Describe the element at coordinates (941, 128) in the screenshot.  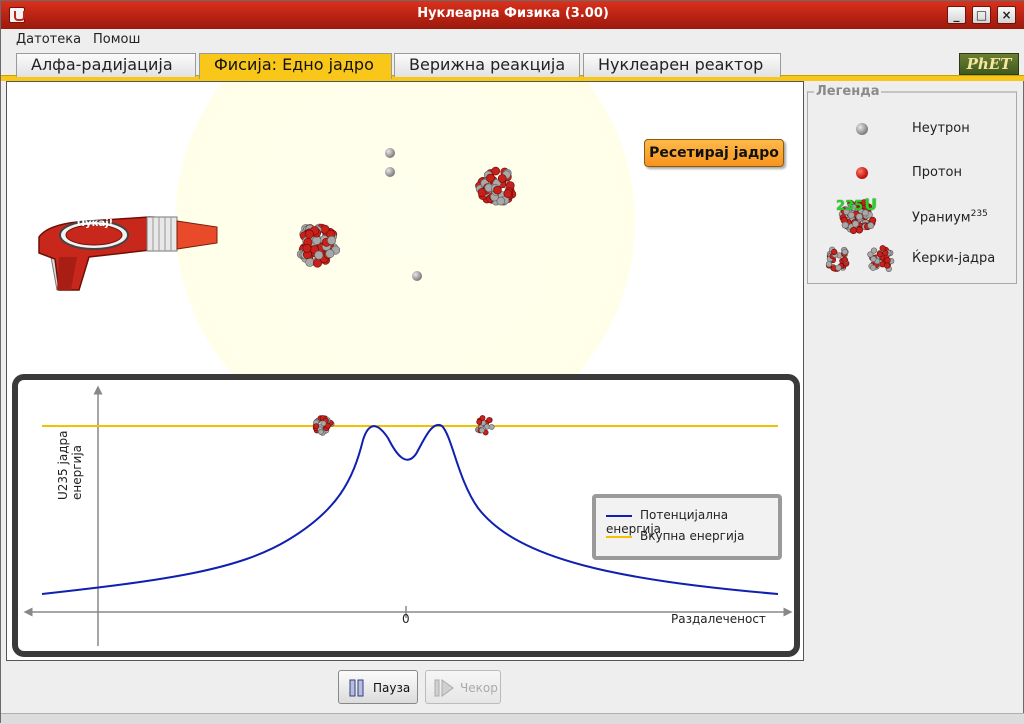
I see `legend-neutron-label: Неутрон` at that location.